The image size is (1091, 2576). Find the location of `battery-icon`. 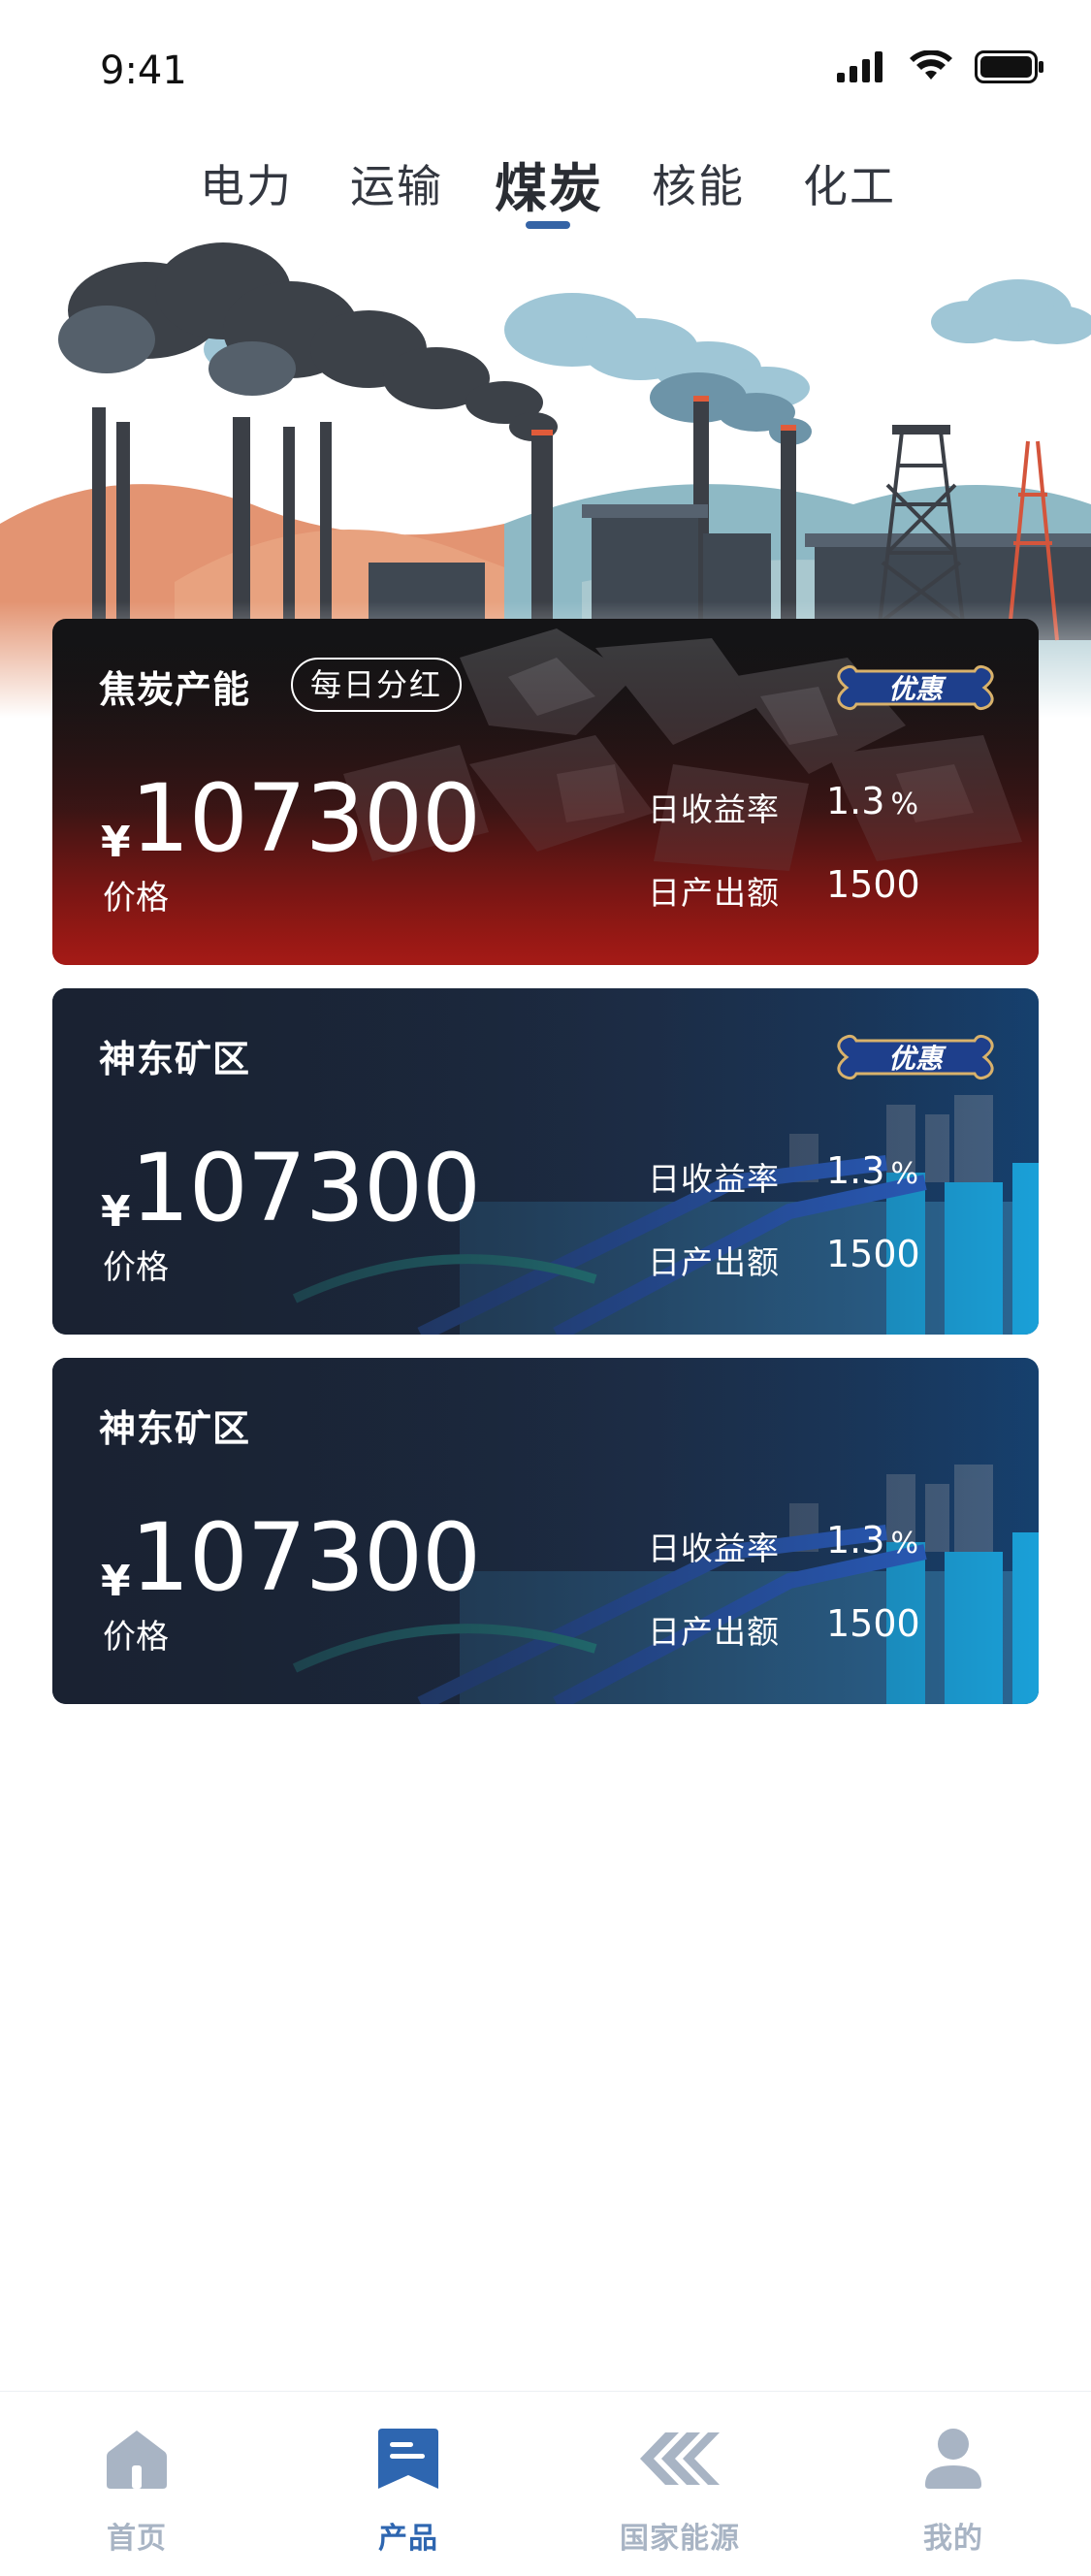

battery-icon is located at coordinates (1009, 66).